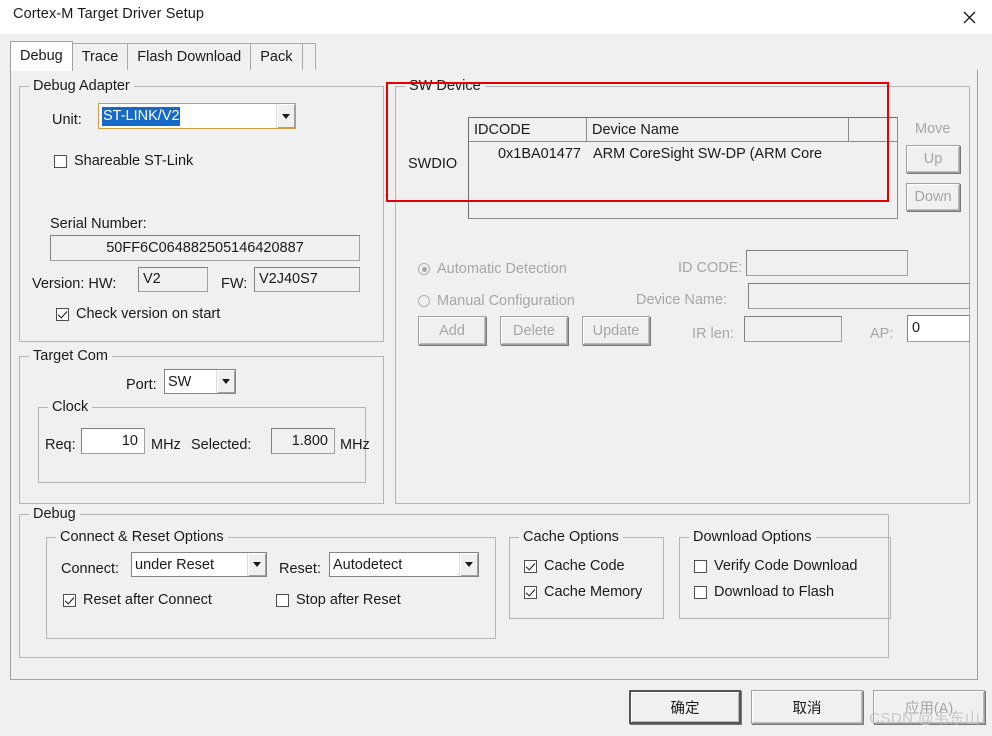  What do you see at coordinates (424, 301) in the screenshot?
I see `manual-configuration-radio-dot` at bounding box center [424, 301].